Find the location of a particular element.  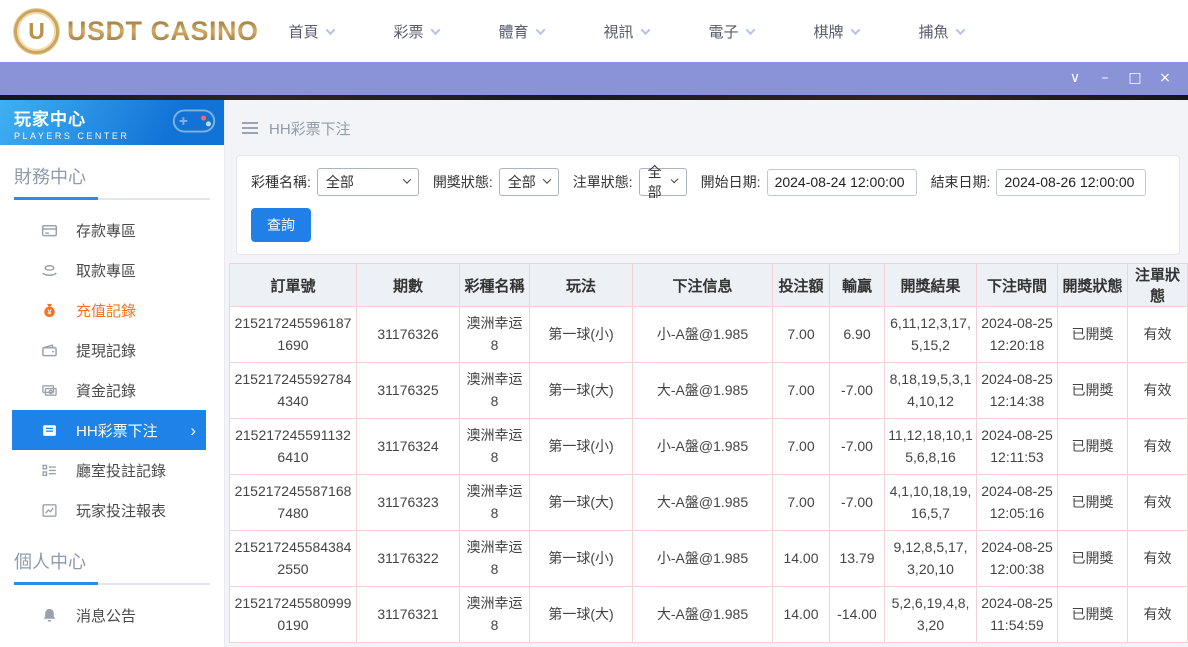

start-date-label: 開始日期: is located at coordinates (730, 182).